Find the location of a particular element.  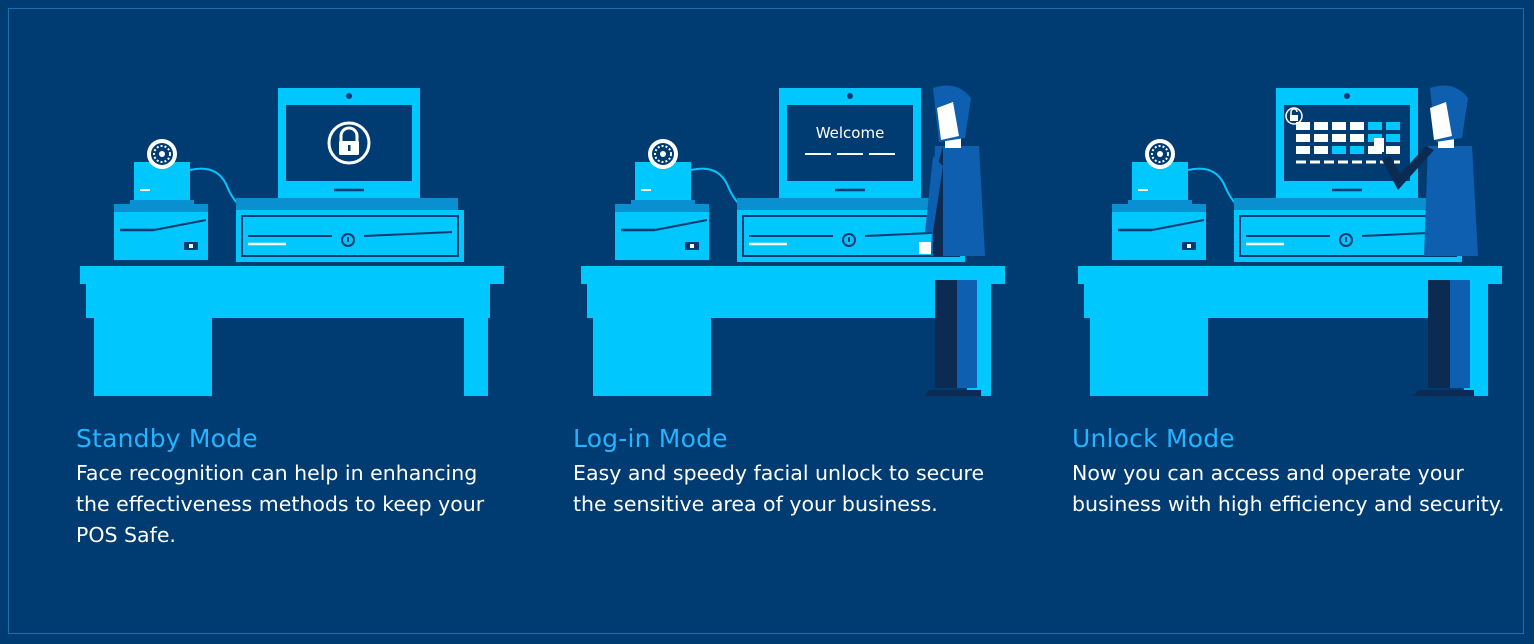

mode-title: Unlock Mode is located at coordinates (1153, 438).